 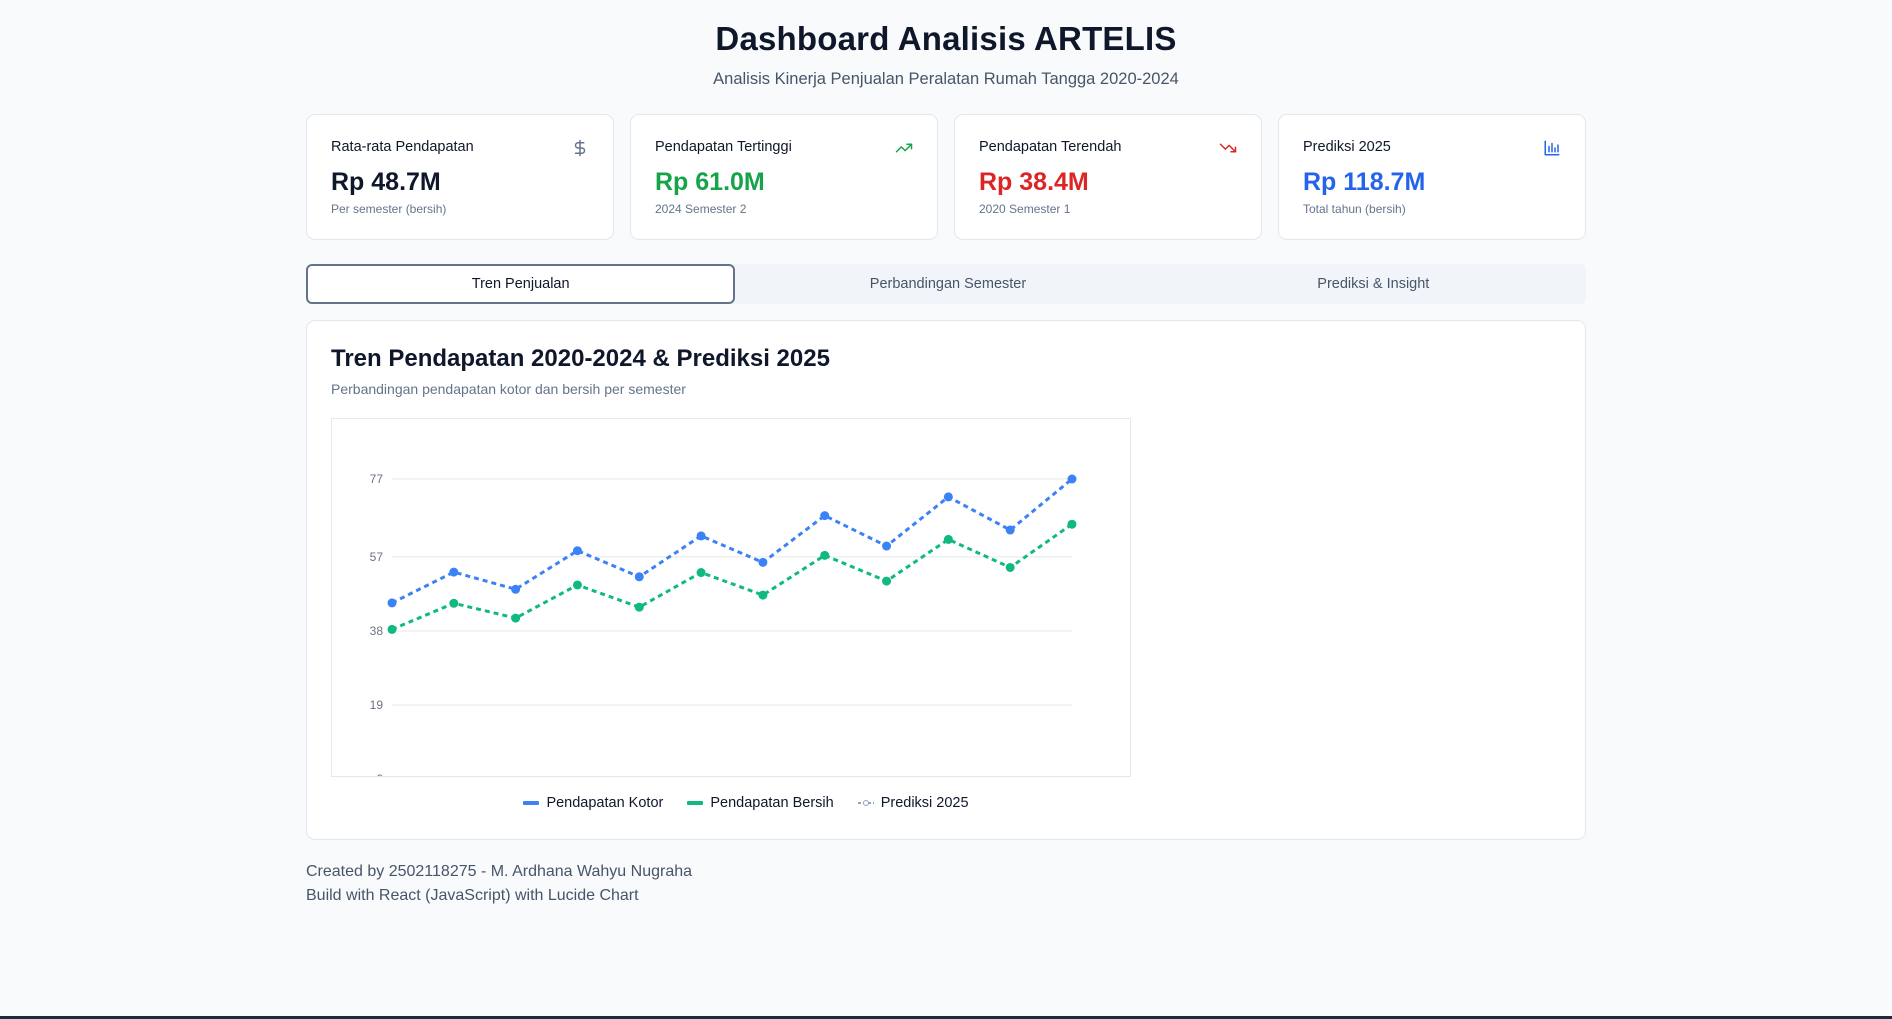 I want to click on legend-swatch-net, so click(x=695, y=803).